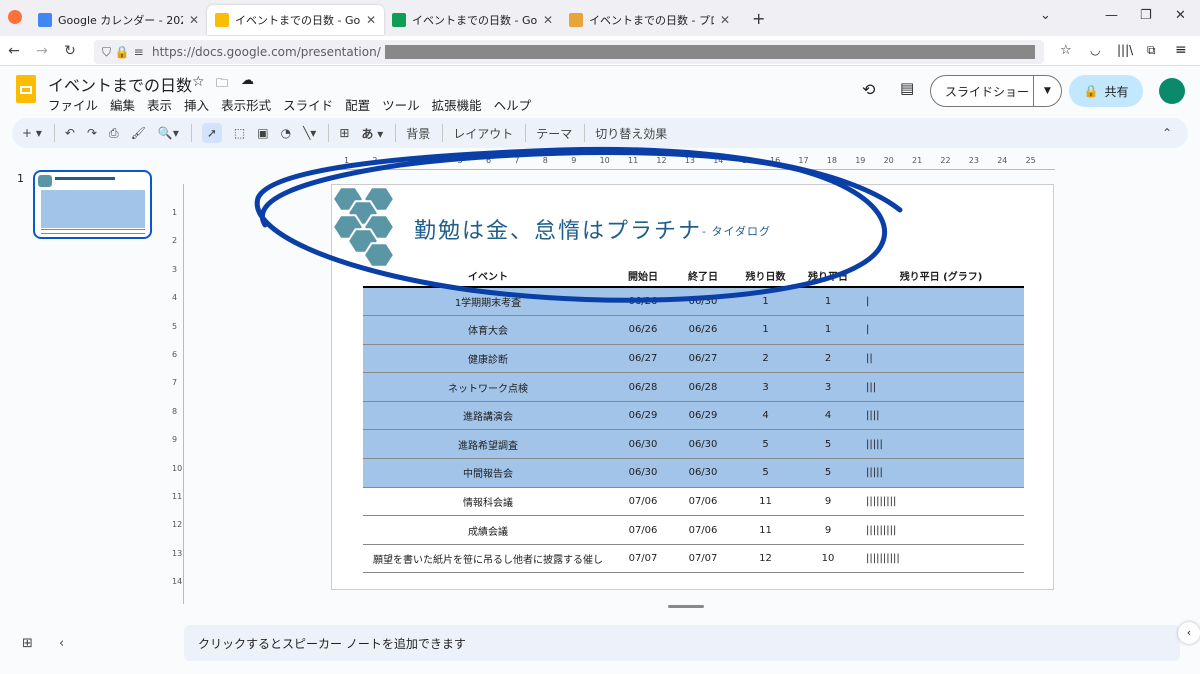  Describe the element at coordinates (295, 20) in the screenshot. I see `browser-tab: イベントまでの日数 - Google スライ ✕` at that location.